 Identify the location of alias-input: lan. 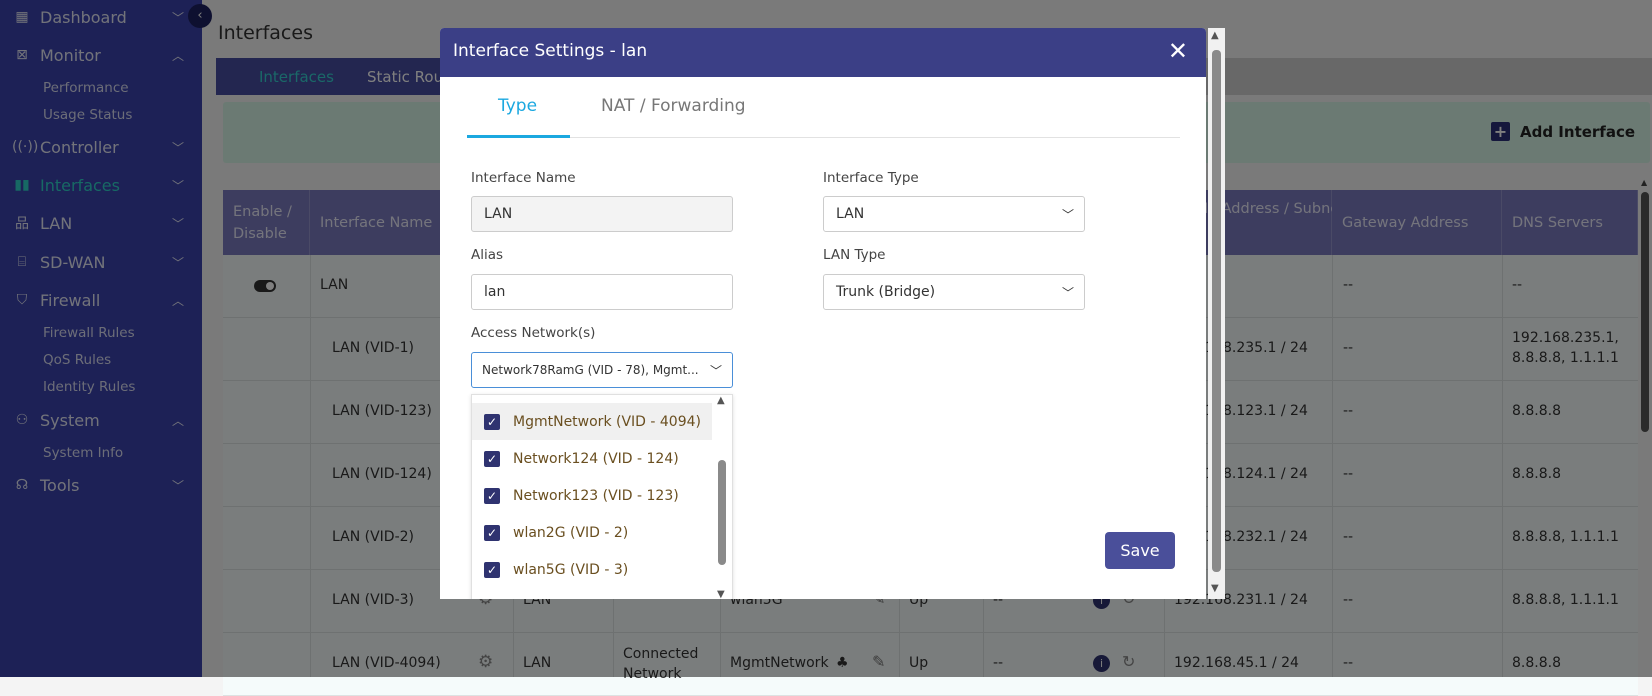
(602, 292).